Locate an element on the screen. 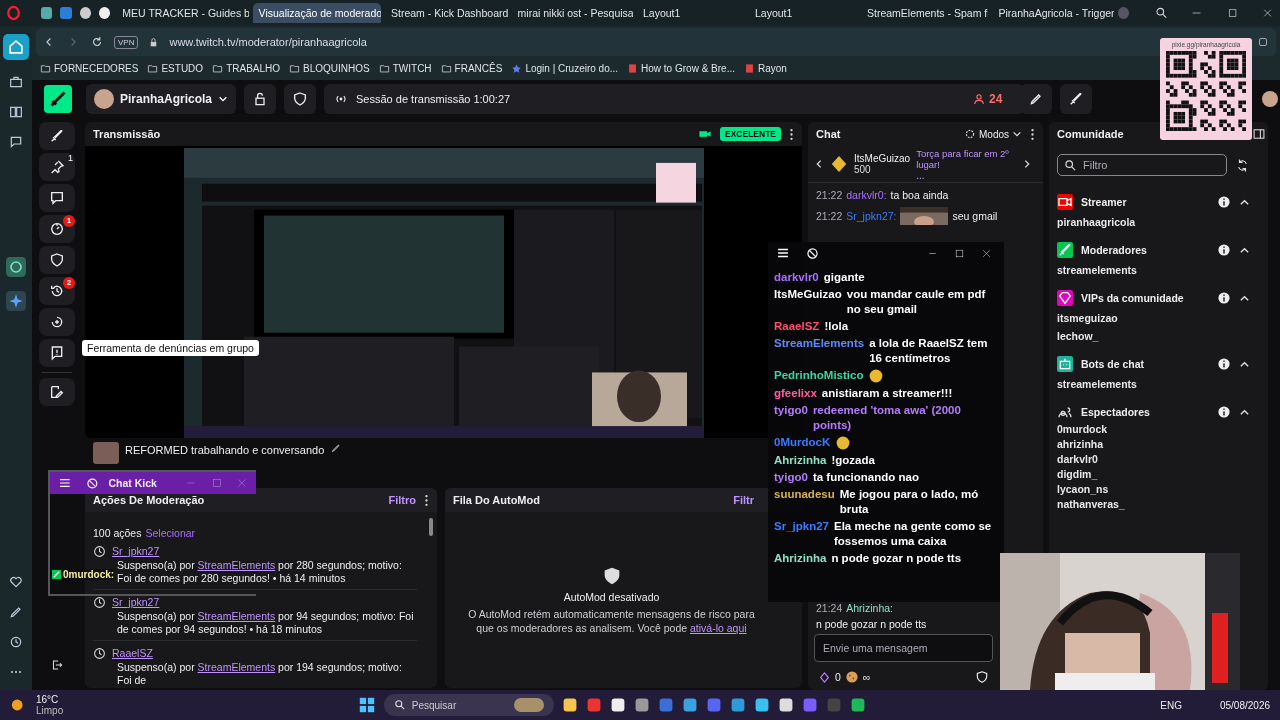  session-timer: Sessão de transmissão 1:00:27 is located at coordinates (433, 99).